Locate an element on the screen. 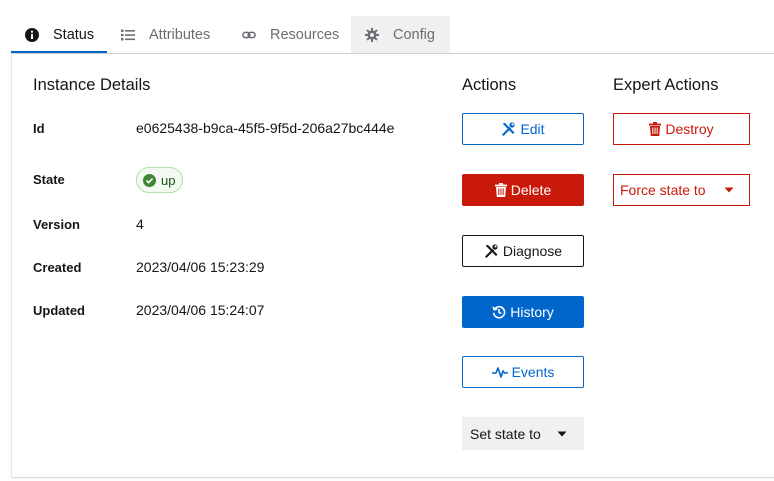 The width and height of the screenshot is (774, 481). version-label: Version is located at coordinates (56, 224).